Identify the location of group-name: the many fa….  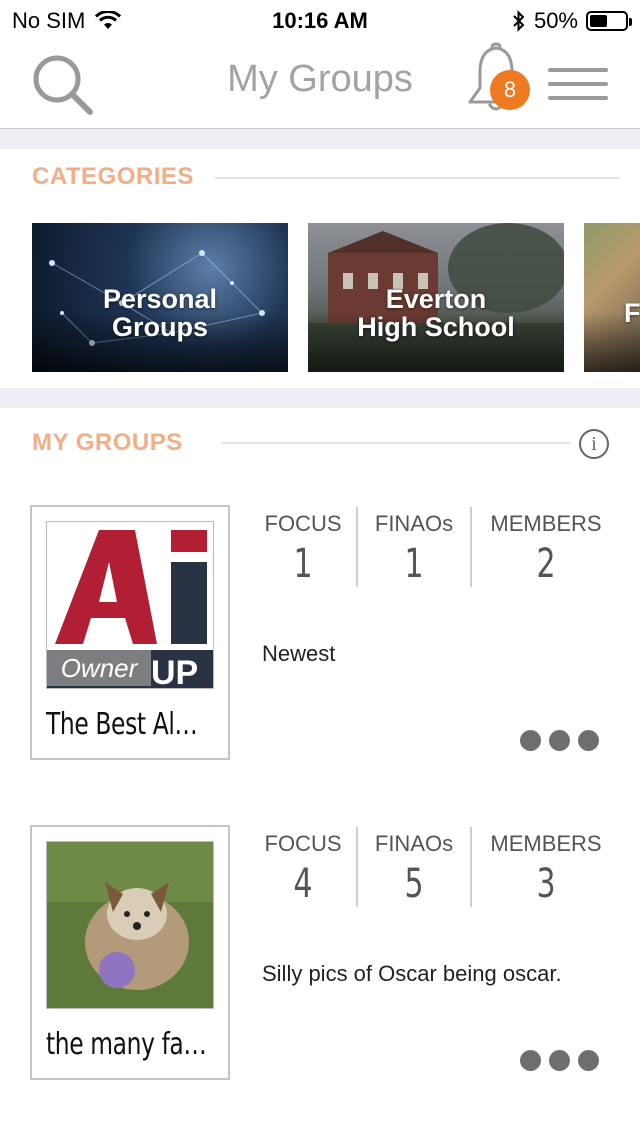
(126, 1044).